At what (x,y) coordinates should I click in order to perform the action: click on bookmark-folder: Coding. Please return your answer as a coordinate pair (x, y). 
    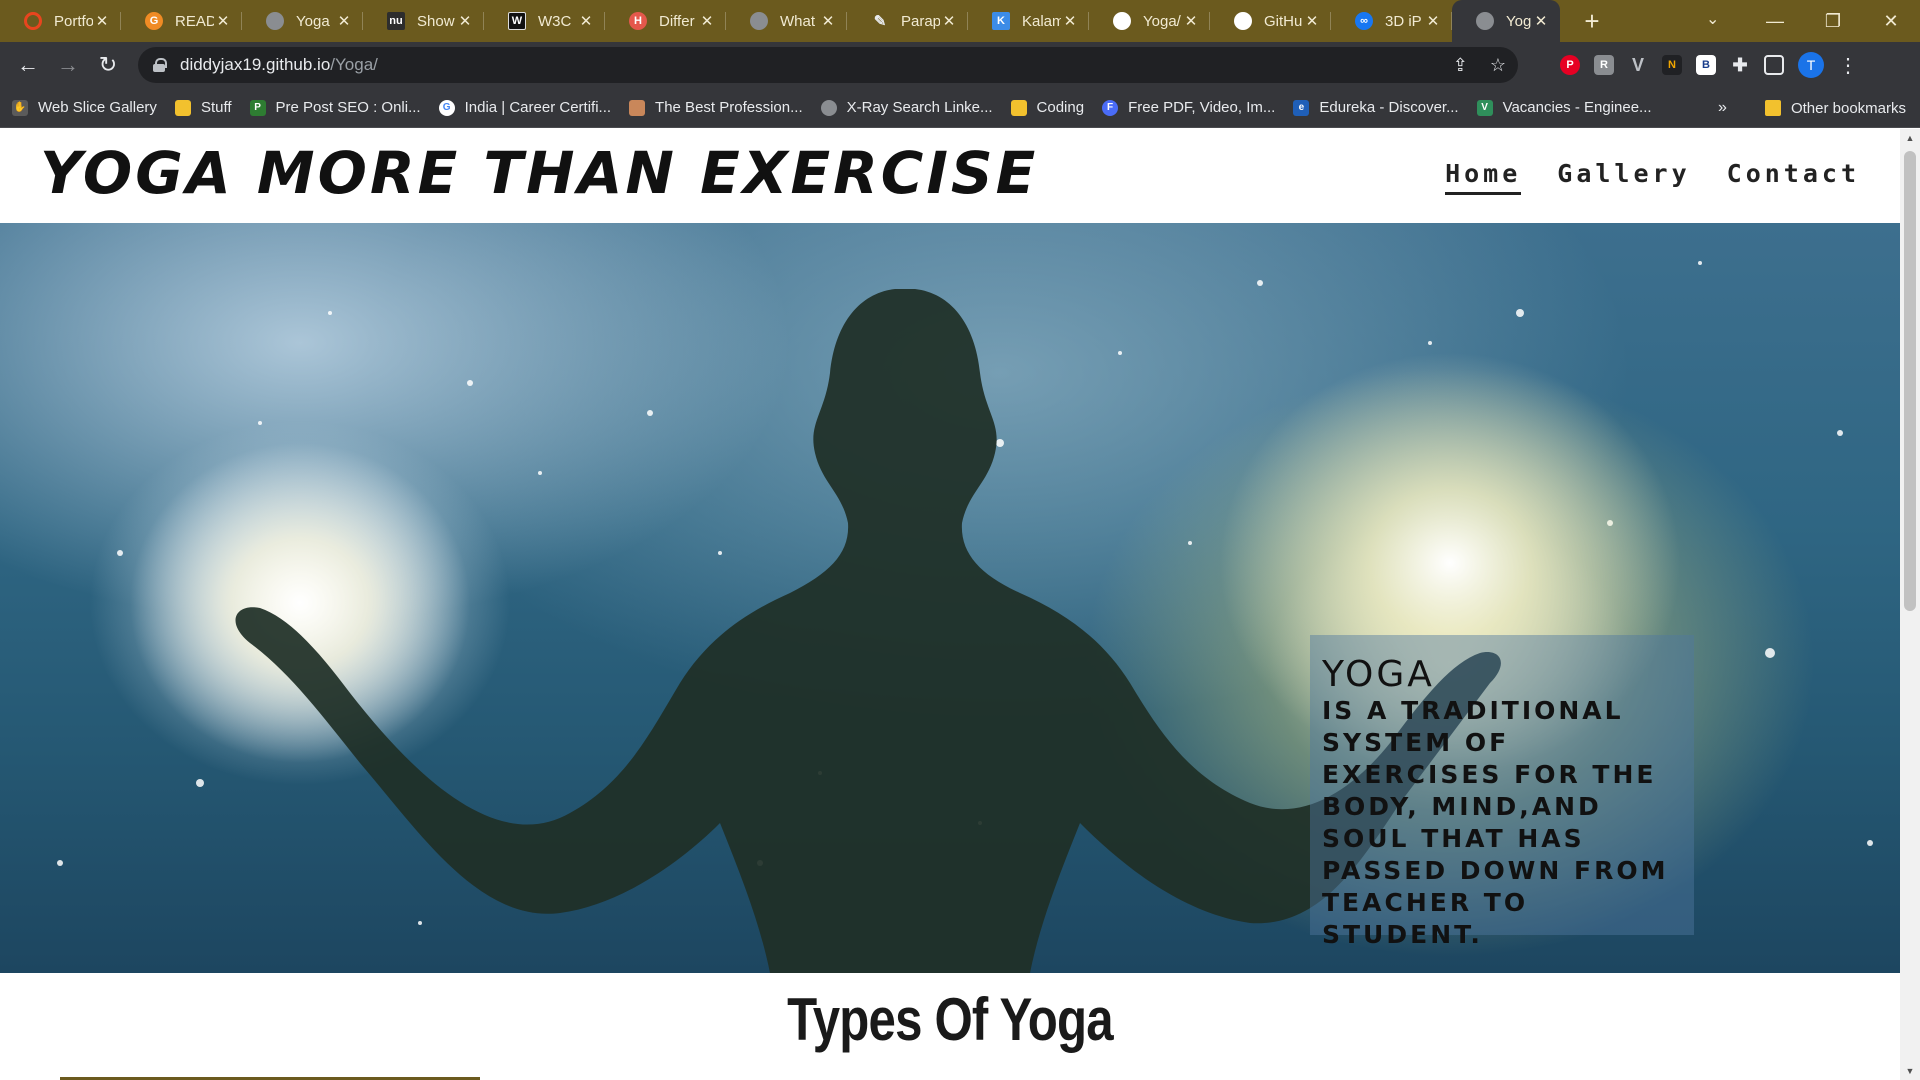
    Looking at the image, I should click on (1047, 107).